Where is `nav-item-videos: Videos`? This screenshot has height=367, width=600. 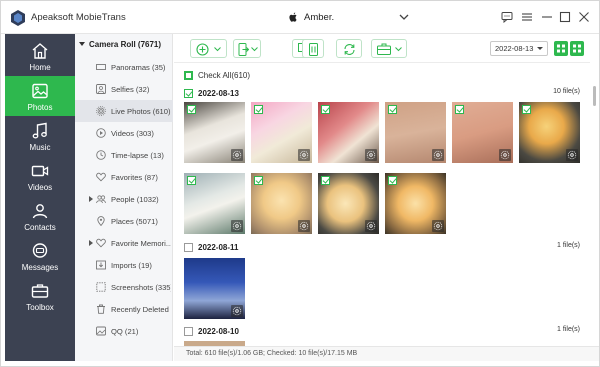 nav-item-videos: Videos is located at coordinates (40, 176).